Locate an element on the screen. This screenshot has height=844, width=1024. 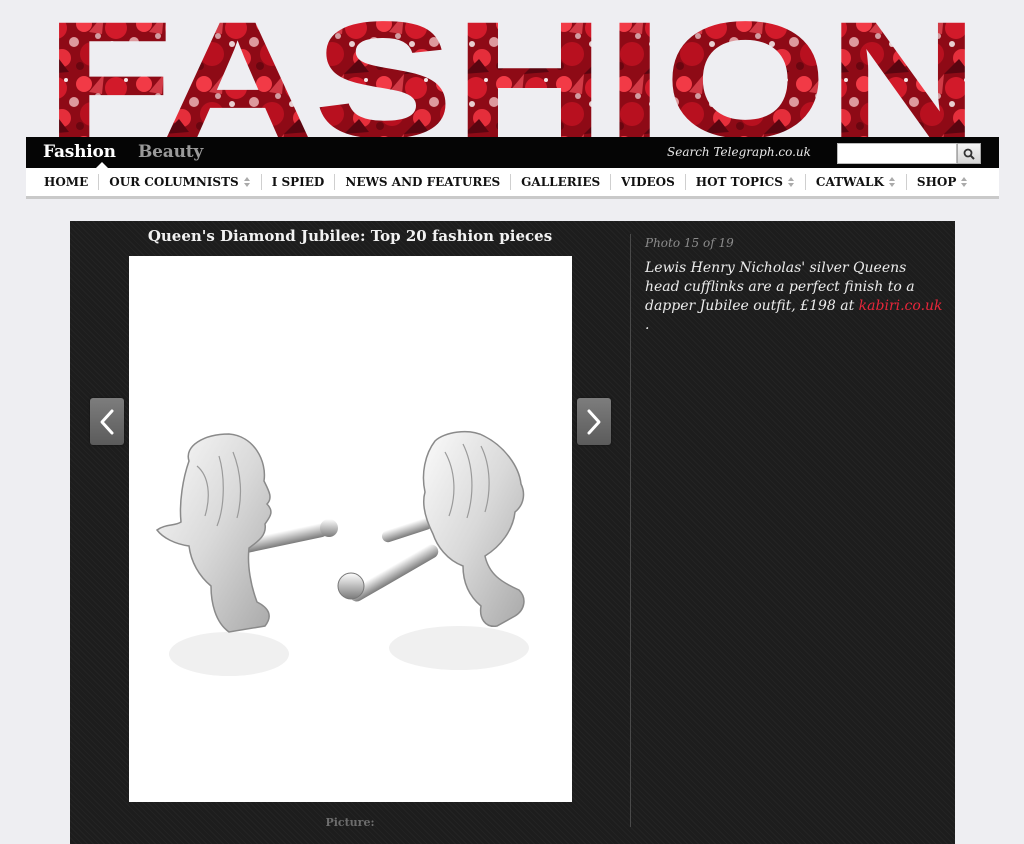
nav-news-and-features: NEWS AND FEATURES is located at coordinates (423, 182).